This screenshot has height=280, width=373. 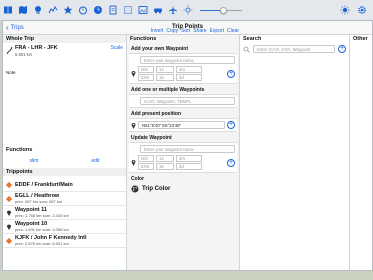 I want to click on trippoint-distance: prec: 1.768 km sum: 2.425 km, so click(x=42, y=216).